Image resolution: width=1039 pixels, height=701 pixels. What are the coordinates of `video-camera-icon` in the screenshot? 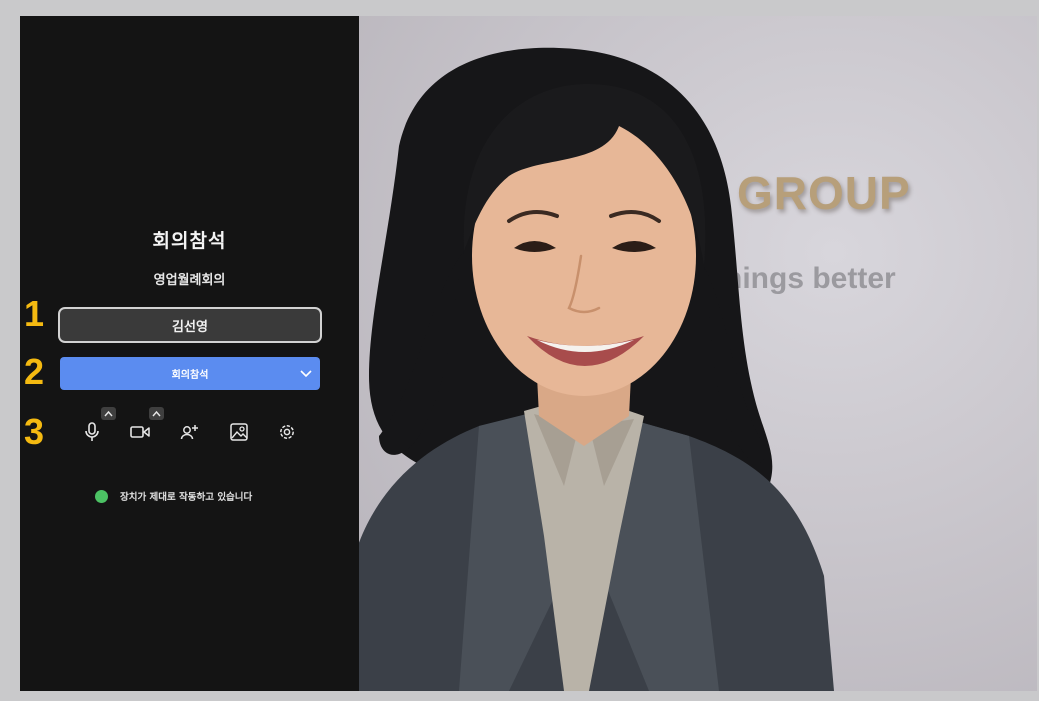 It's located at (140, 432).